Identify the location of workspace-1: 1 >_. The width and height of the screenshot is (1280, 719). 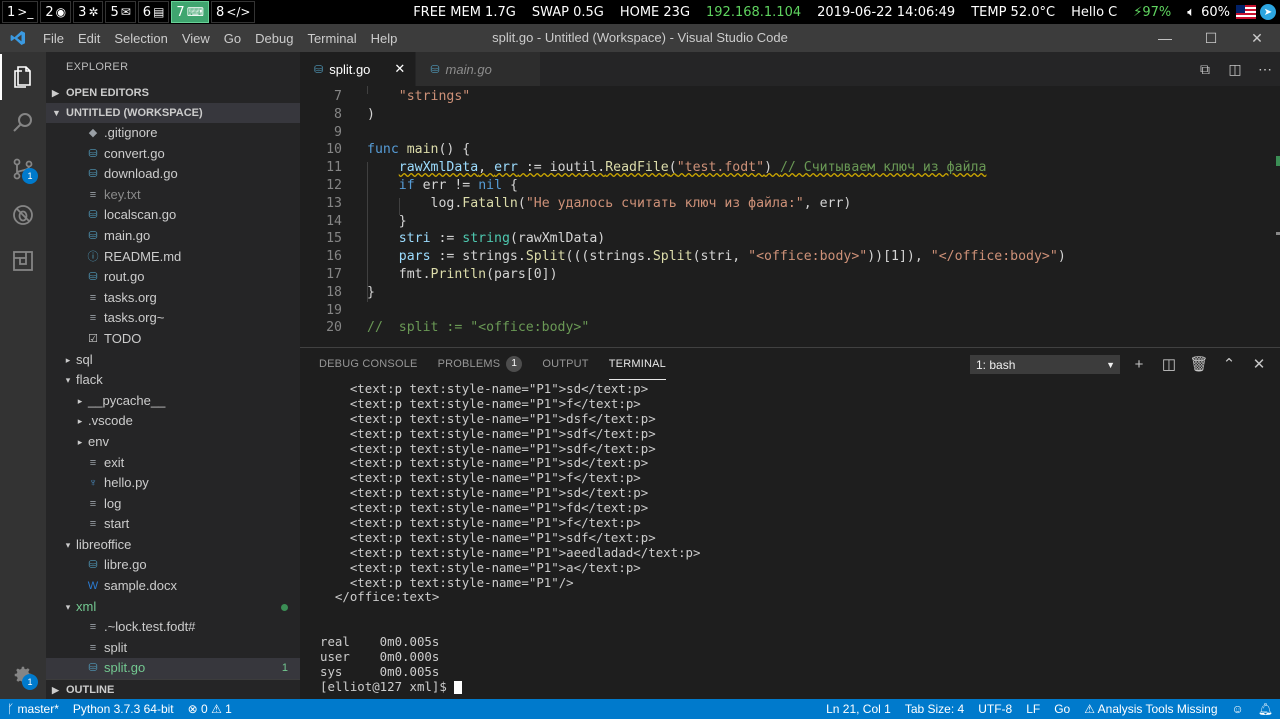
(20, 12).